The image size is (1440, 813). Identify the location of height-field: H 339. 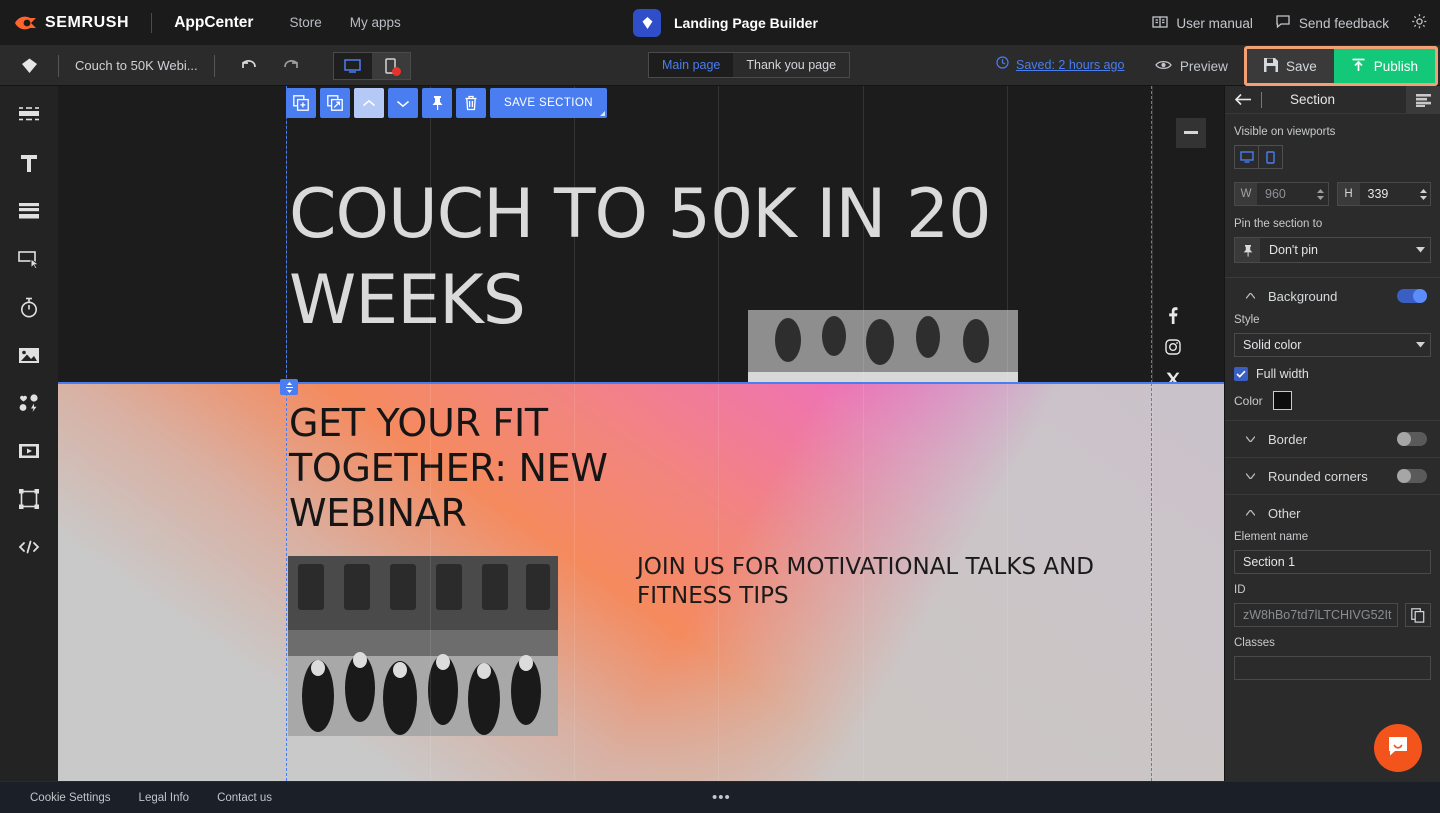
(1383, 194).